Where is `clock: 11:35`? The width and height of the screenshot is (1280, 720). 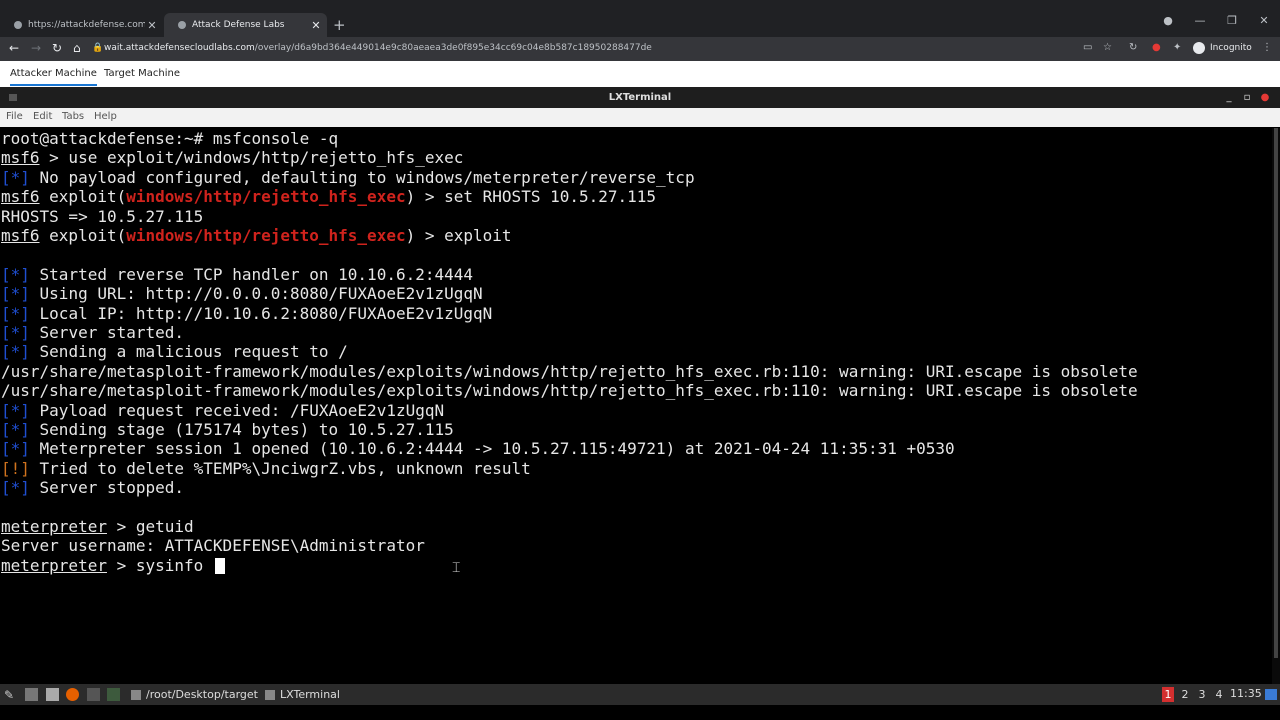 clock: 11:35 is located at coordinates (1246, 693).